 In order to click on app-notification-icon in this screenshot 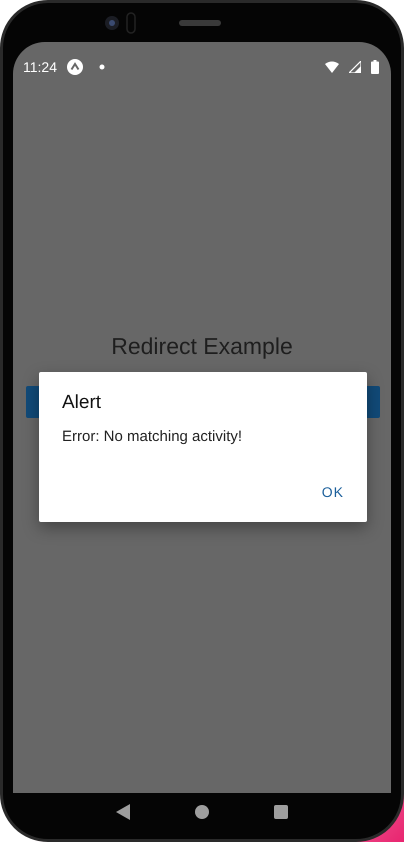, I will do `click(75, 67)`.